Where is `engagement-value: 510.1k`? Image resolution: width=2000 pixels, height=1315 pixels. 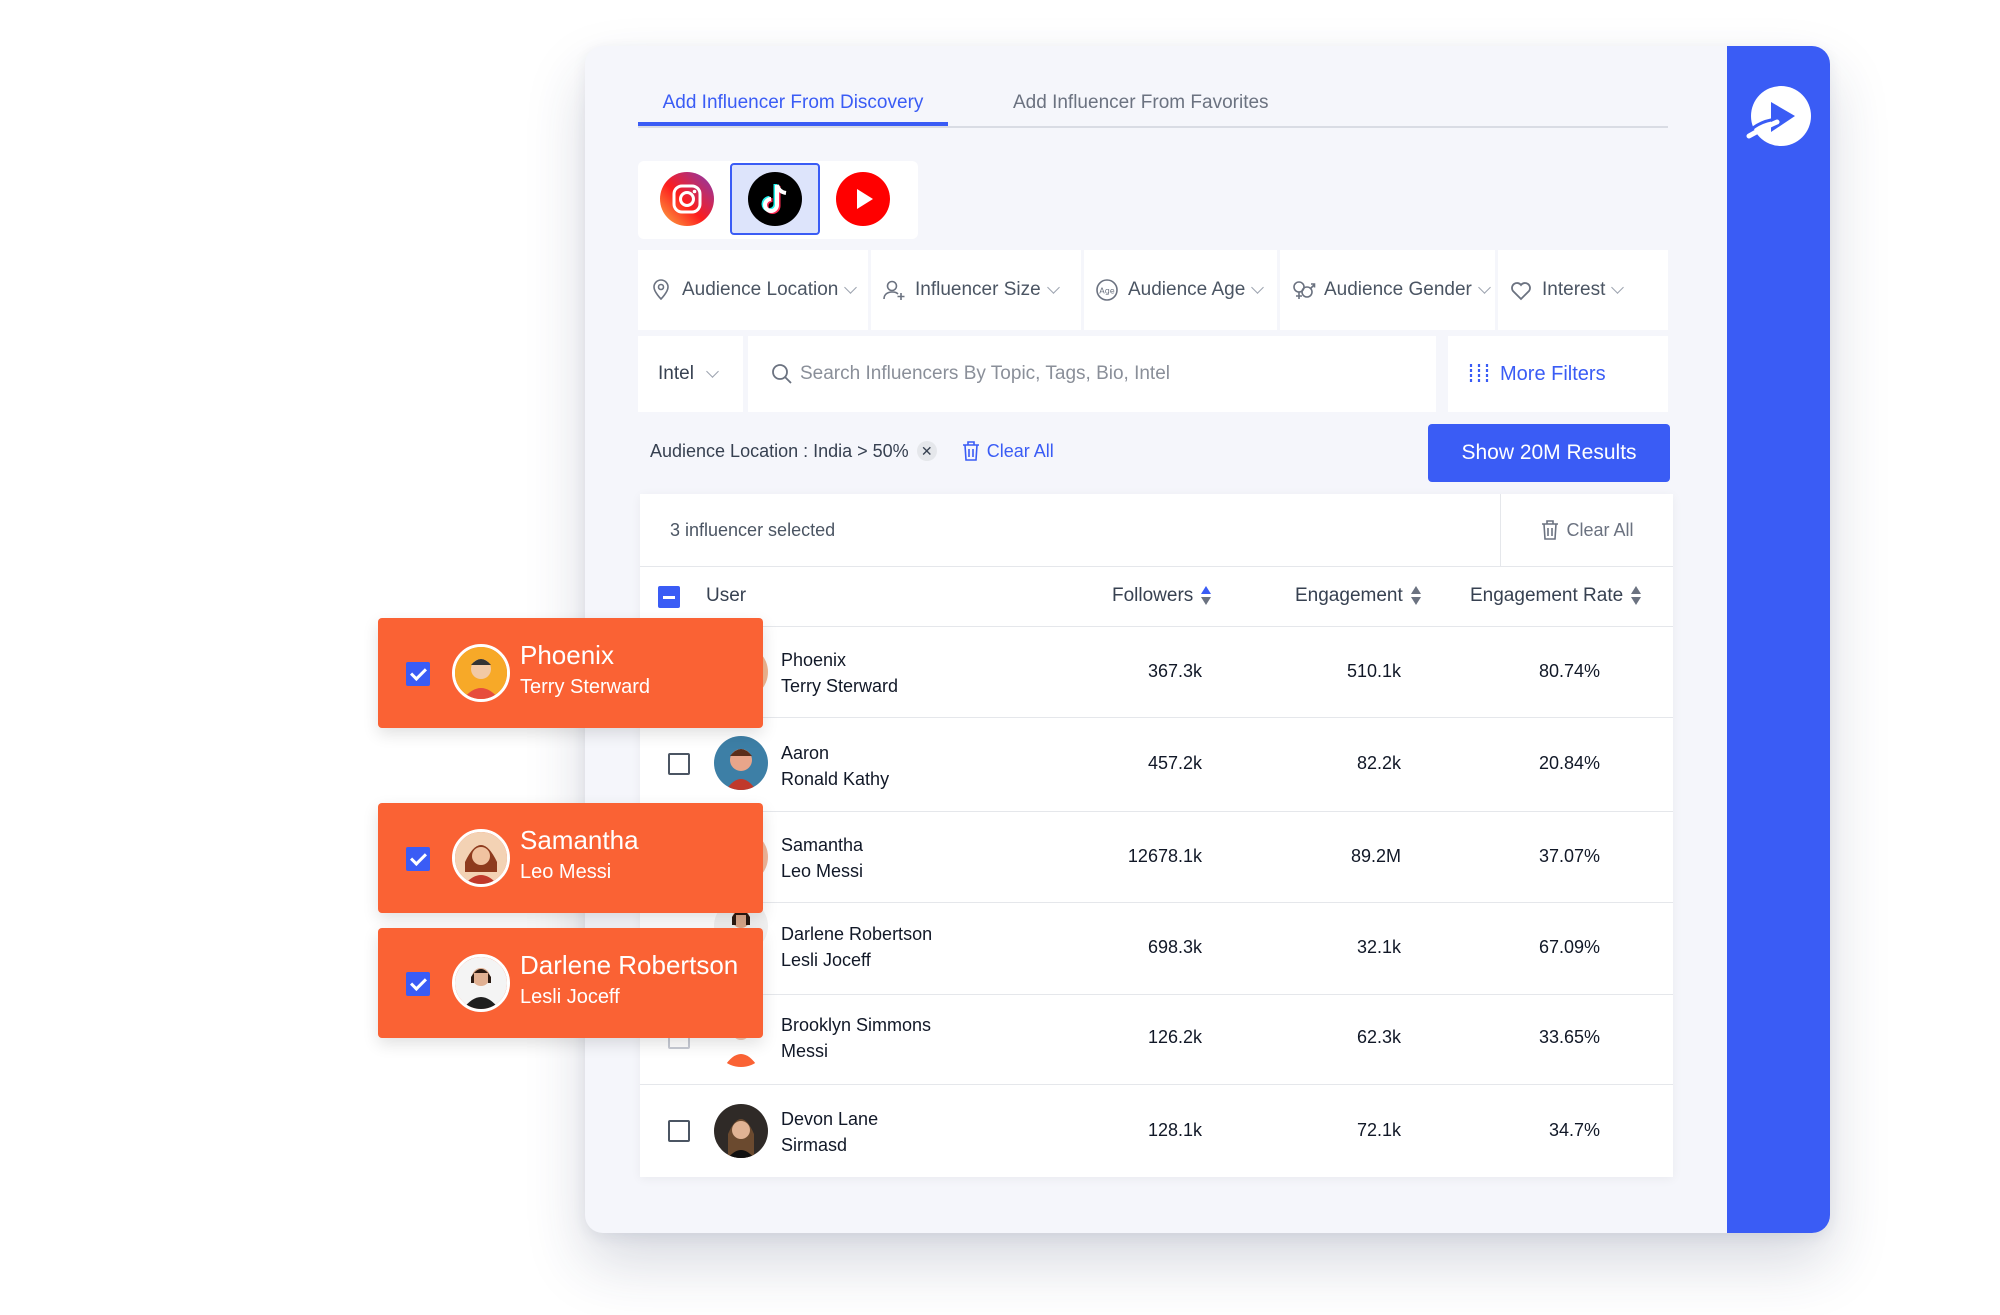 engagement-value: 510.1k is located at coordinates (1373, 671).